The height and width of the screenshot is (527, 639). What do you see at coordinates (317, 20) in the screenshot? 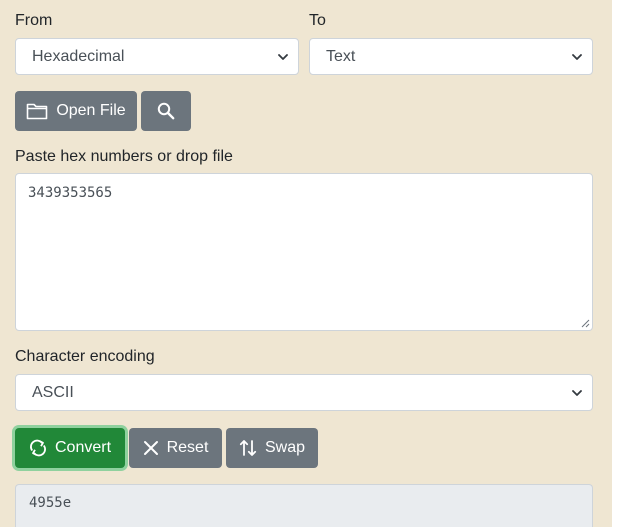
I see `to-label: To` at bounding box center [317, 20].